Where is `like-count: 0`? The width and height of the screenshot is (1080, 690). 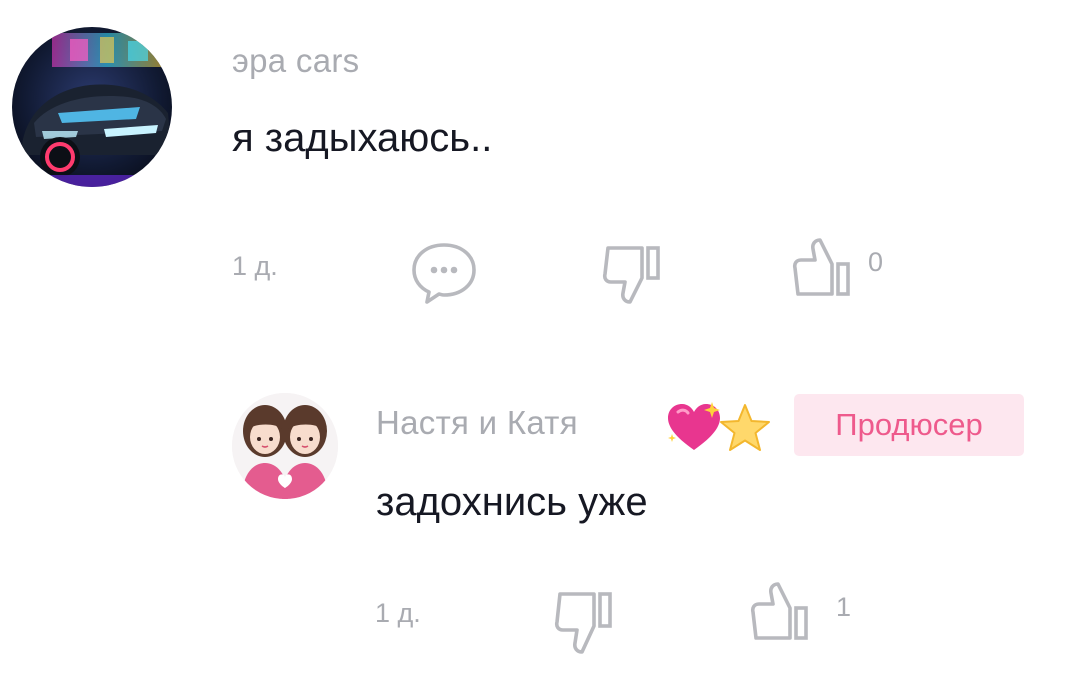
like-count: 0 is located at coordinates (876, 262).